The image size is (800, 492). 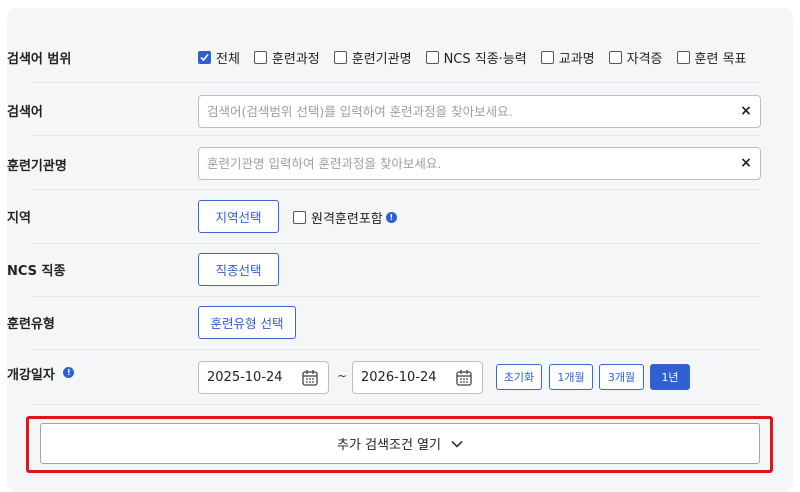 I want to click on scope-option-label: 훈련기관명, so click(x=381, y=59).